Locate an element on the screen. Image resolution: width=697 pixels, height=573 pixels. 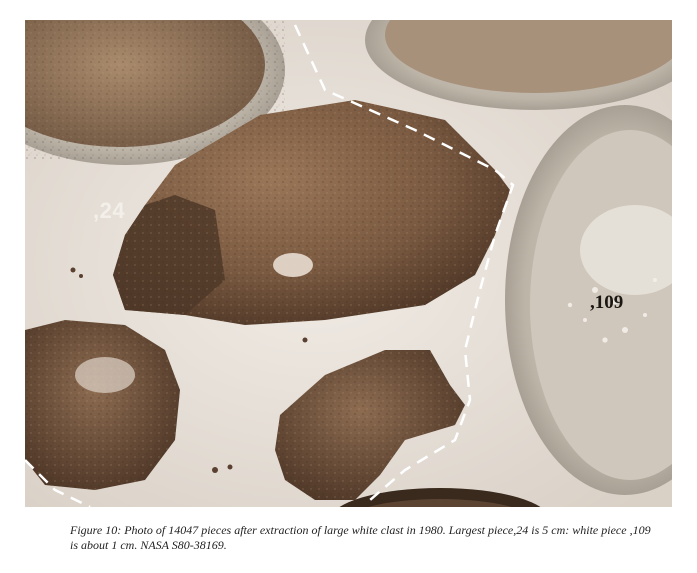
piece-label-24: ,24 is located at coordinates (109, 210).